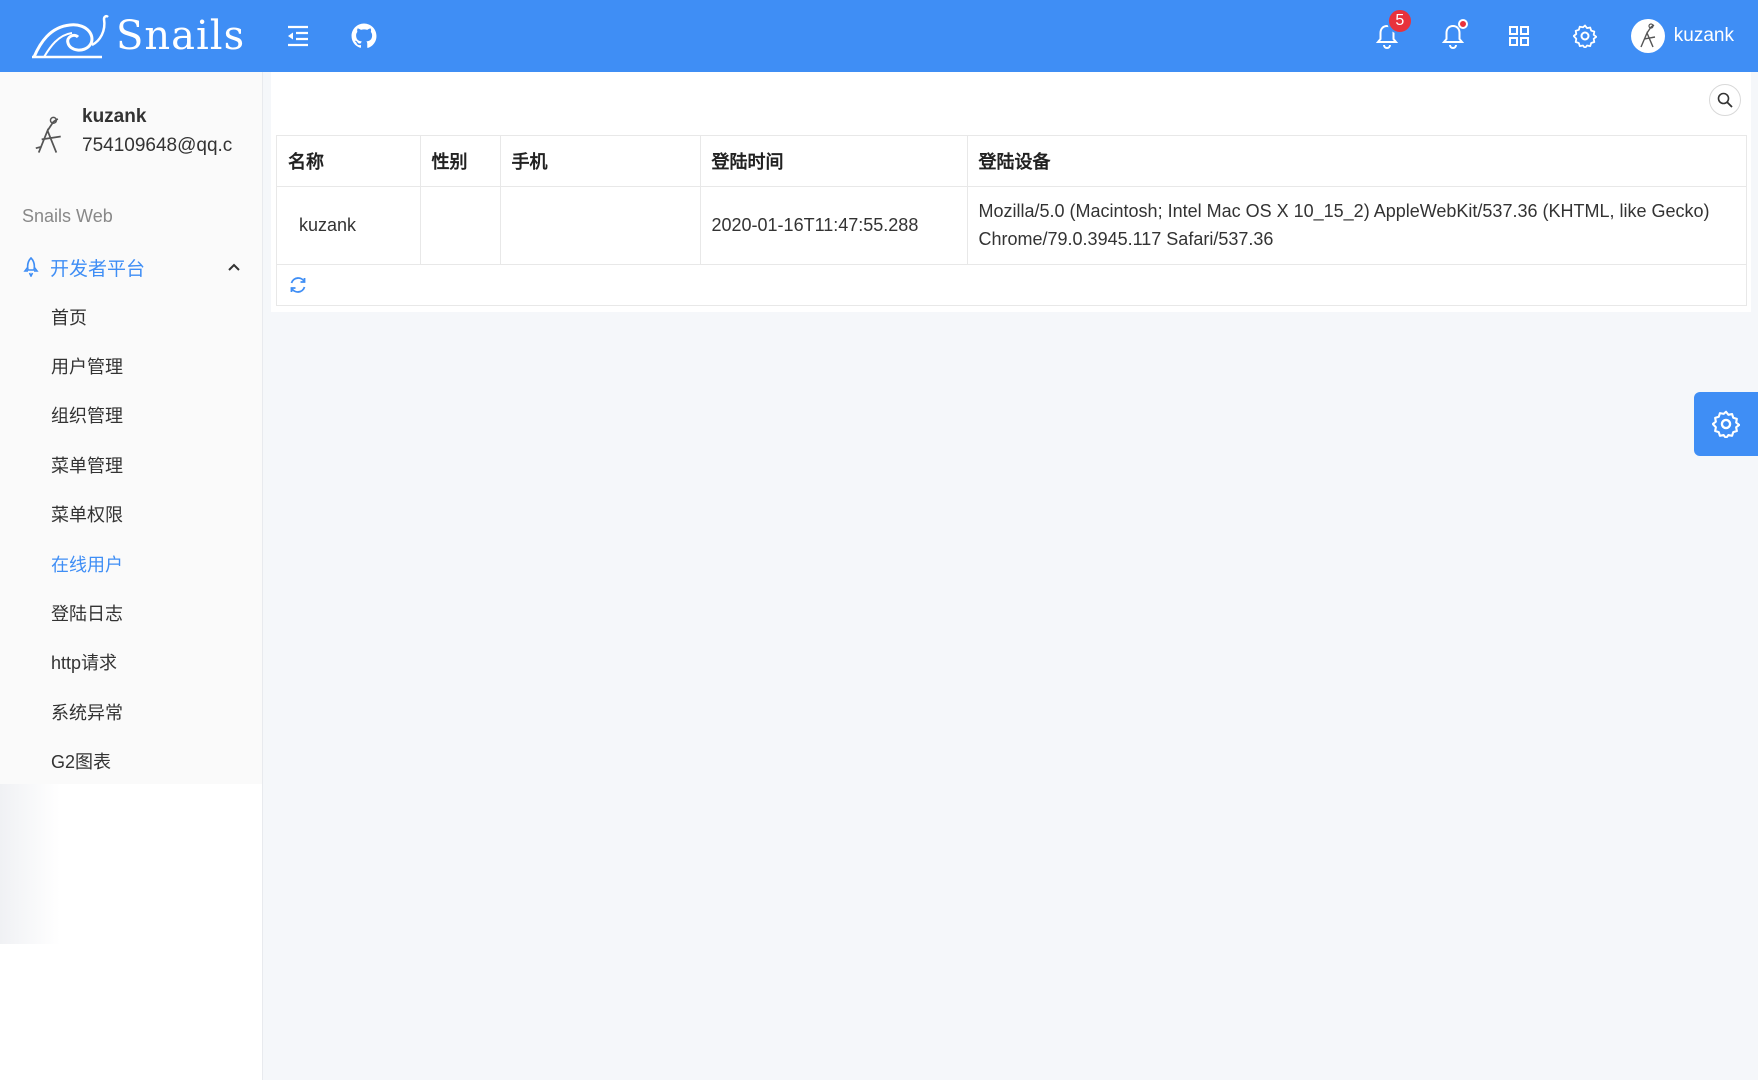 The width and height of the screenshot is (1758, 1080). Describe the element at coordinates (1011, 285) in the screenshot. I see `table-footer` at that location.